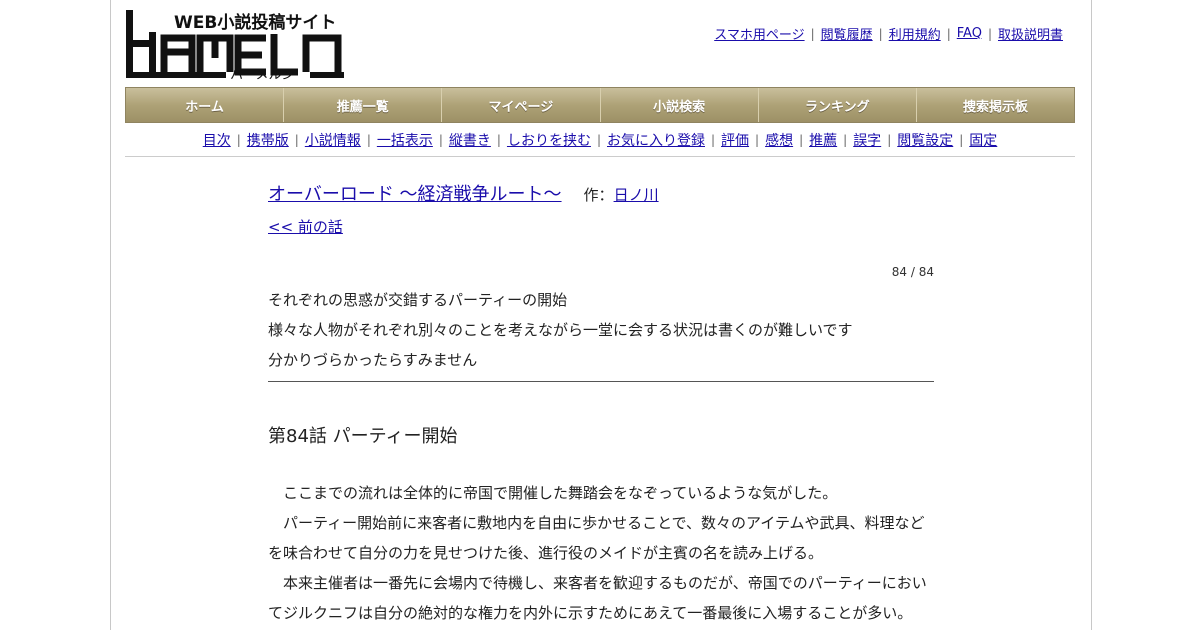  Describe the element at coordinates (601, 381) in the screenshot. I see `divider` at that location.